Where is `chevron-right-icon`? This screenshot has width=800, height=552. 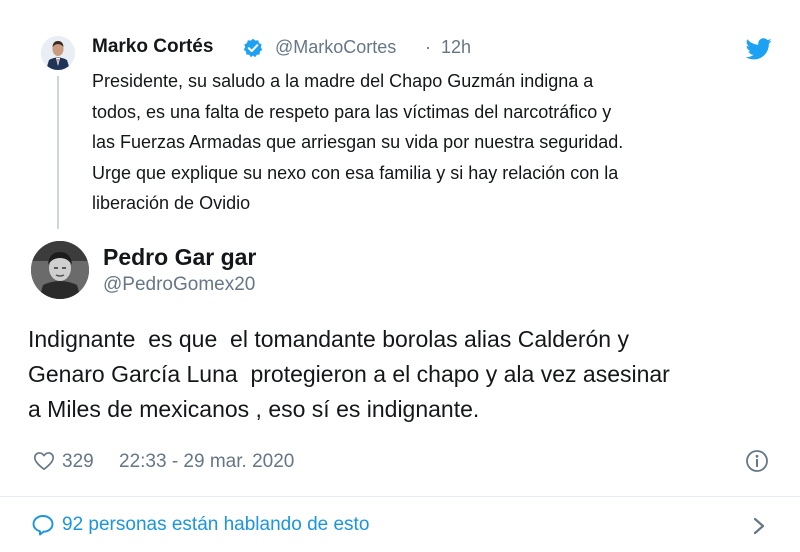 chevron-right-icon is located at coordinates (759, 526).